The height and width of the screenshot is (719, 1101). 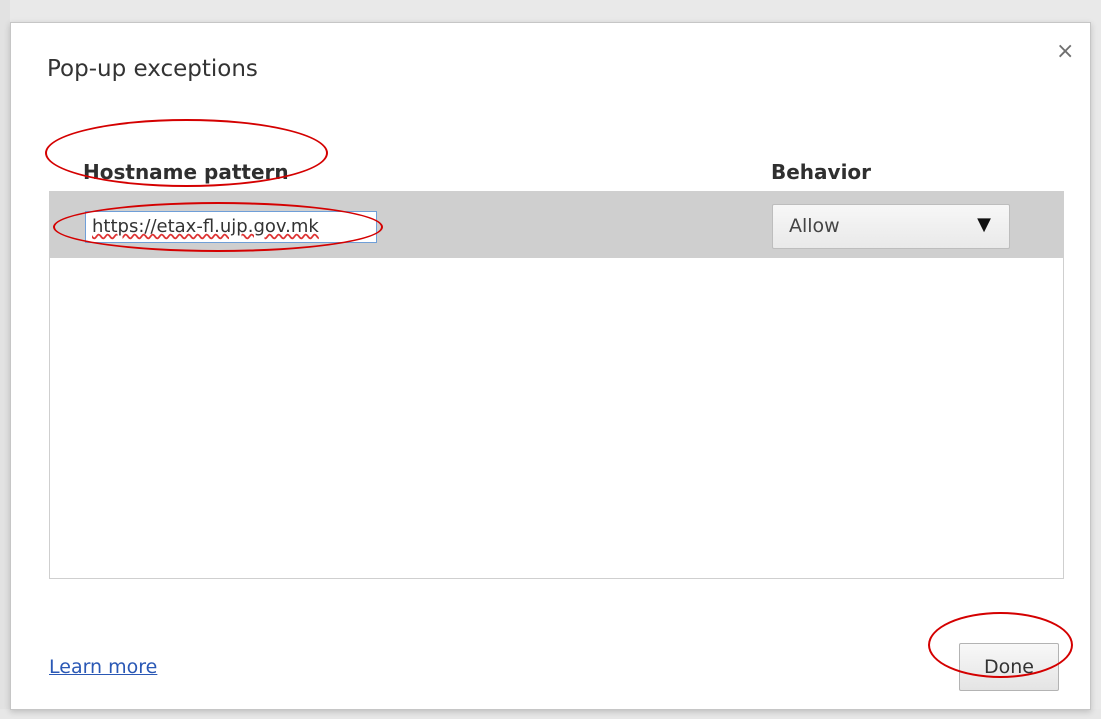 What do you see at coordinates (550, 714) in the screenshot?
I see `background-page-bottom` at bounding box center [550, 714].